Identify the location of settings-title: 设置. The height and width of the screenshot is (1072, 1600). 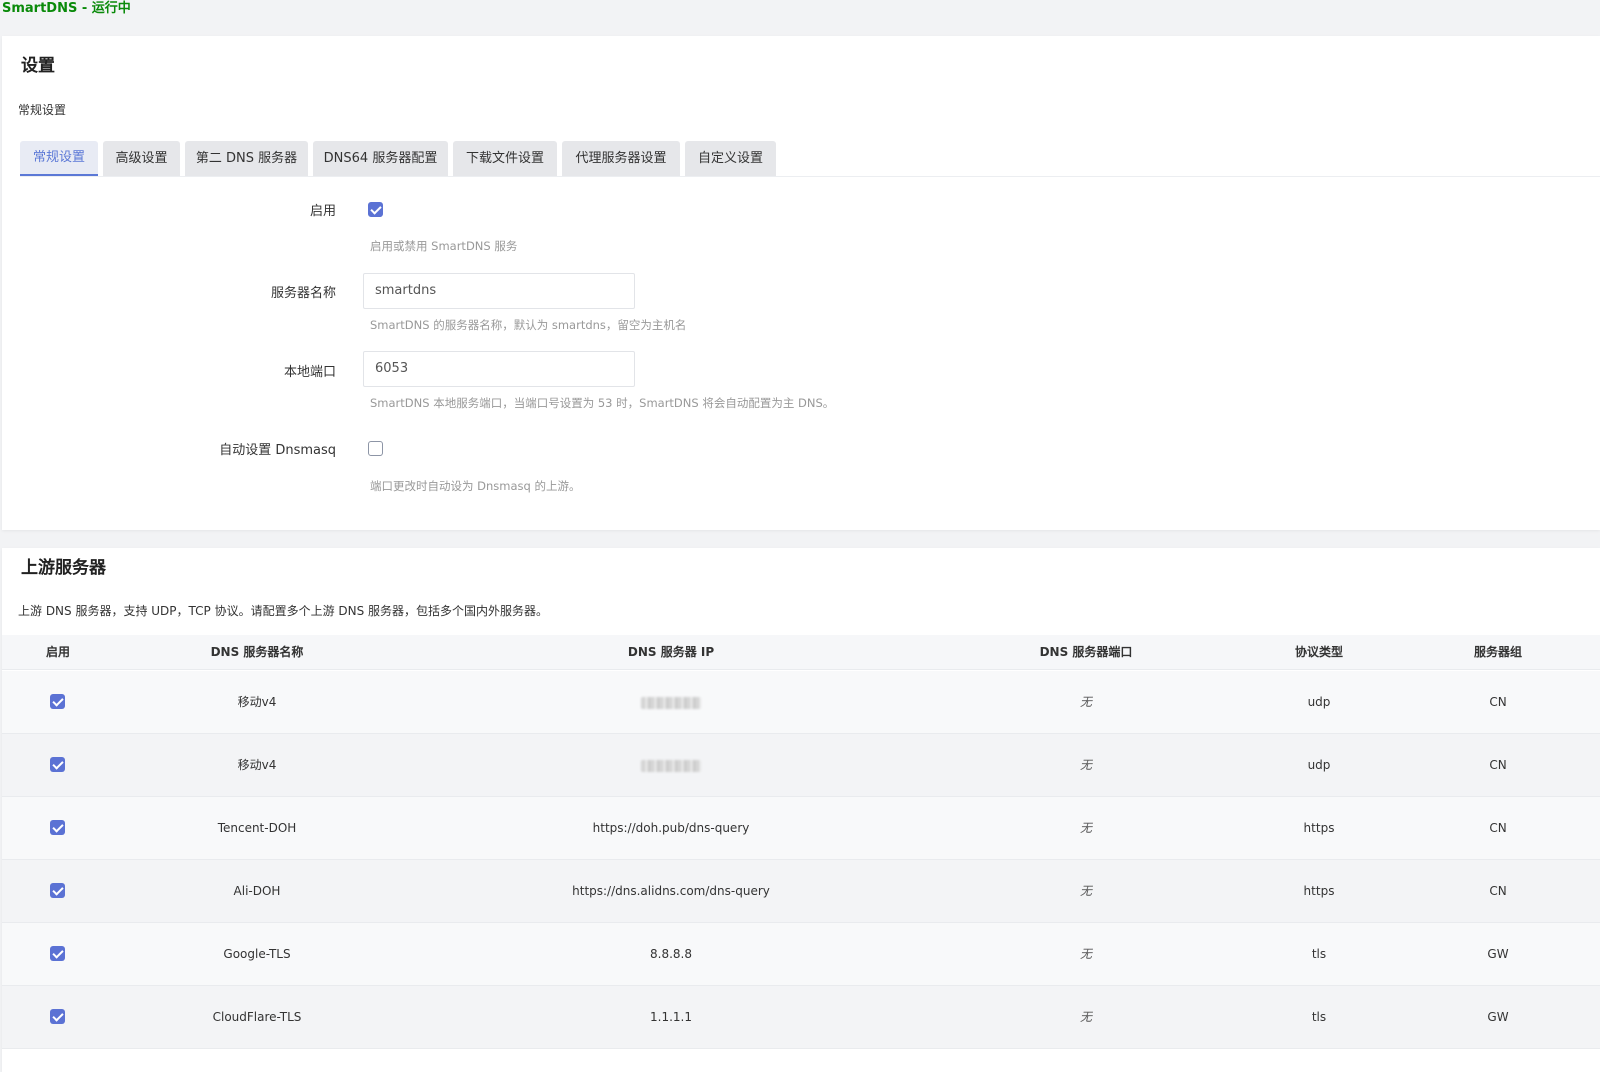
(38, 66).